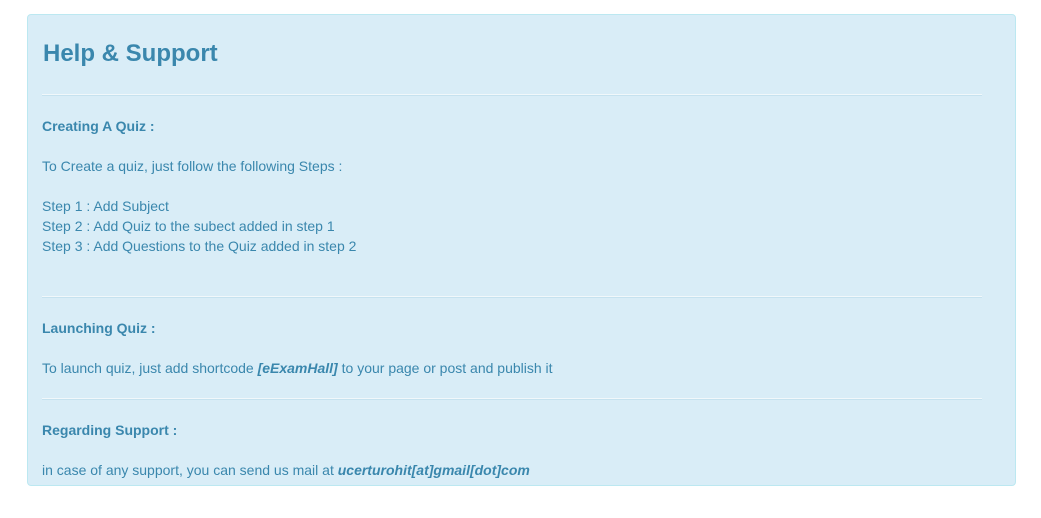 The height and width of the screenshot is (518, 1041). What do you see at coordinates (98, 126) in the screenshot?
I see `creating-quiz-heading: Creating A Quiz :` at bounding box center [98, 126].